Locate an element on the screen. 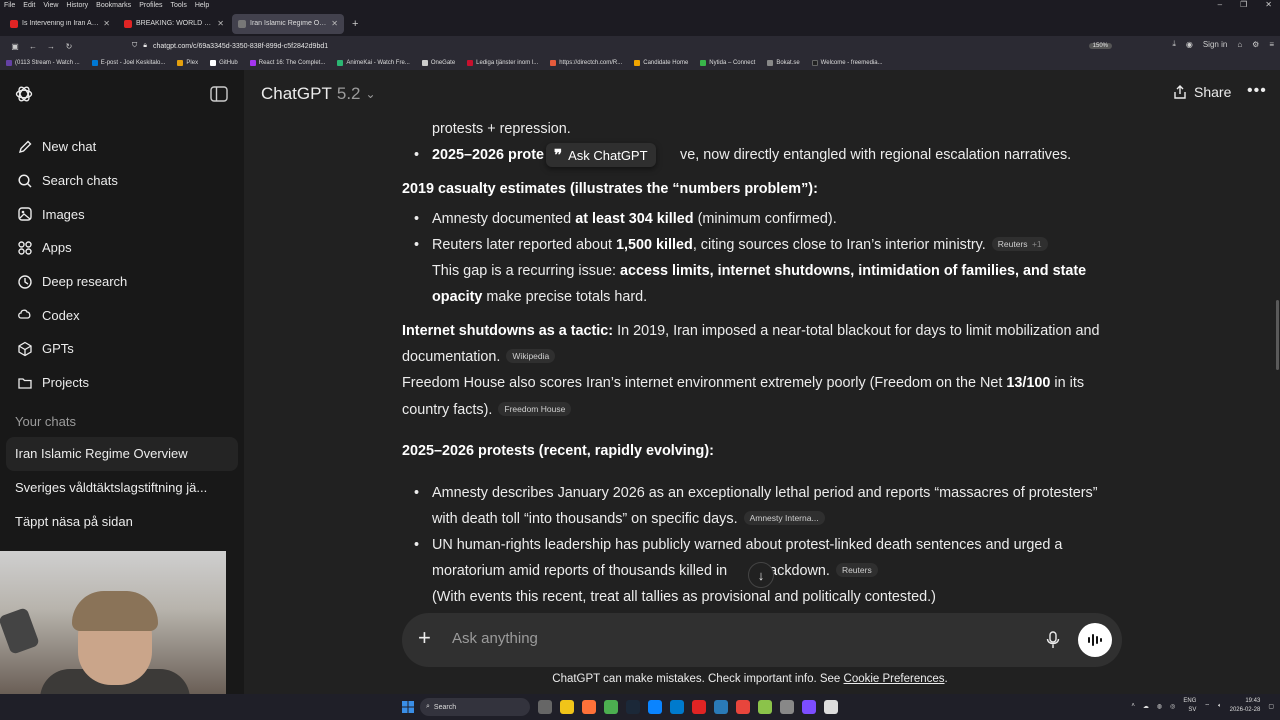 The image size is (1280, 720). sidebar-item-deep-research: Deep research is located at coordinates (121, 282).